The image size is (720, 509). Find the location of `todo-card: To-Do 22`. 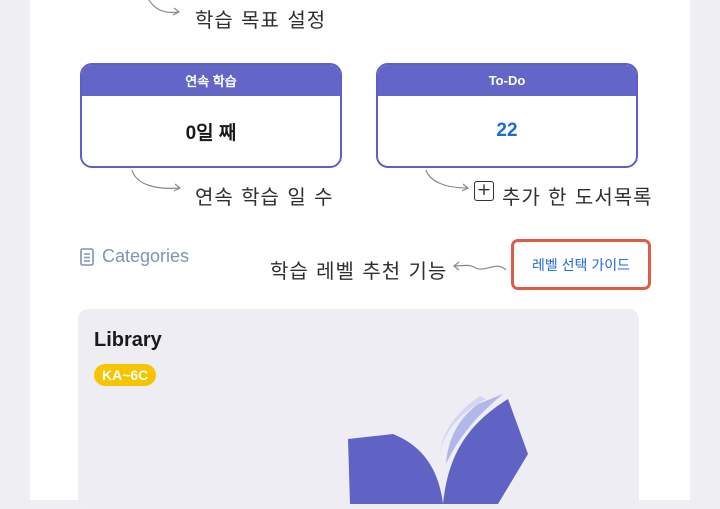

todo-card: To-Do 22 is located at coordinates (507, 115).